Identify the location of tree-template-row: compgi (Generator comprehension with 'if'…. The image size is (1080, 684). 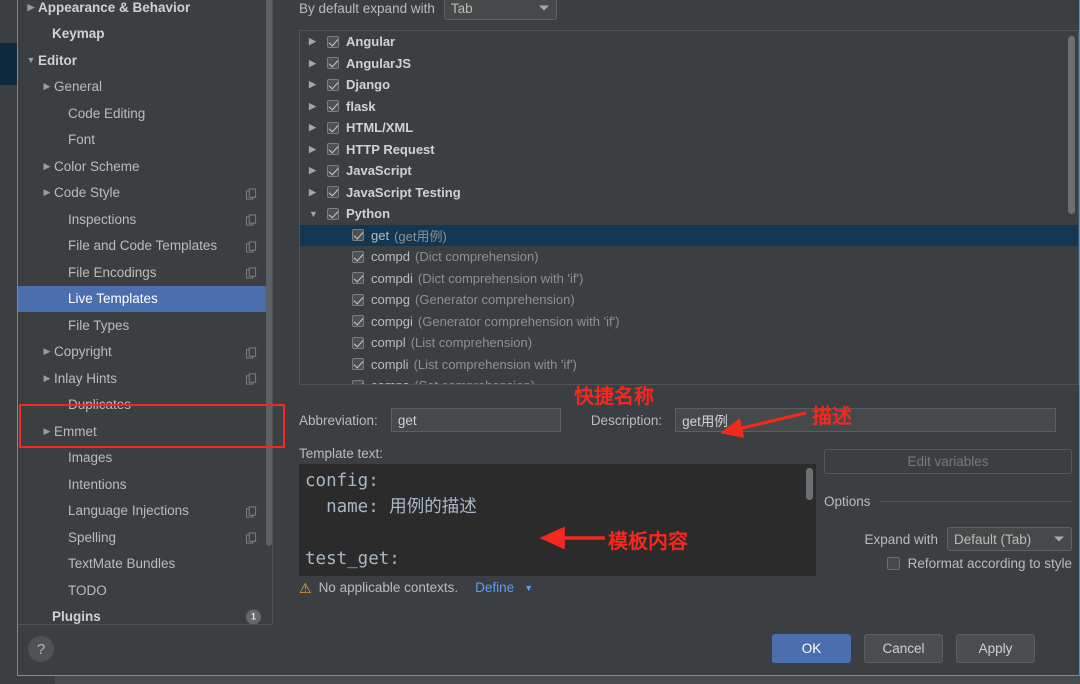
(689, 322).